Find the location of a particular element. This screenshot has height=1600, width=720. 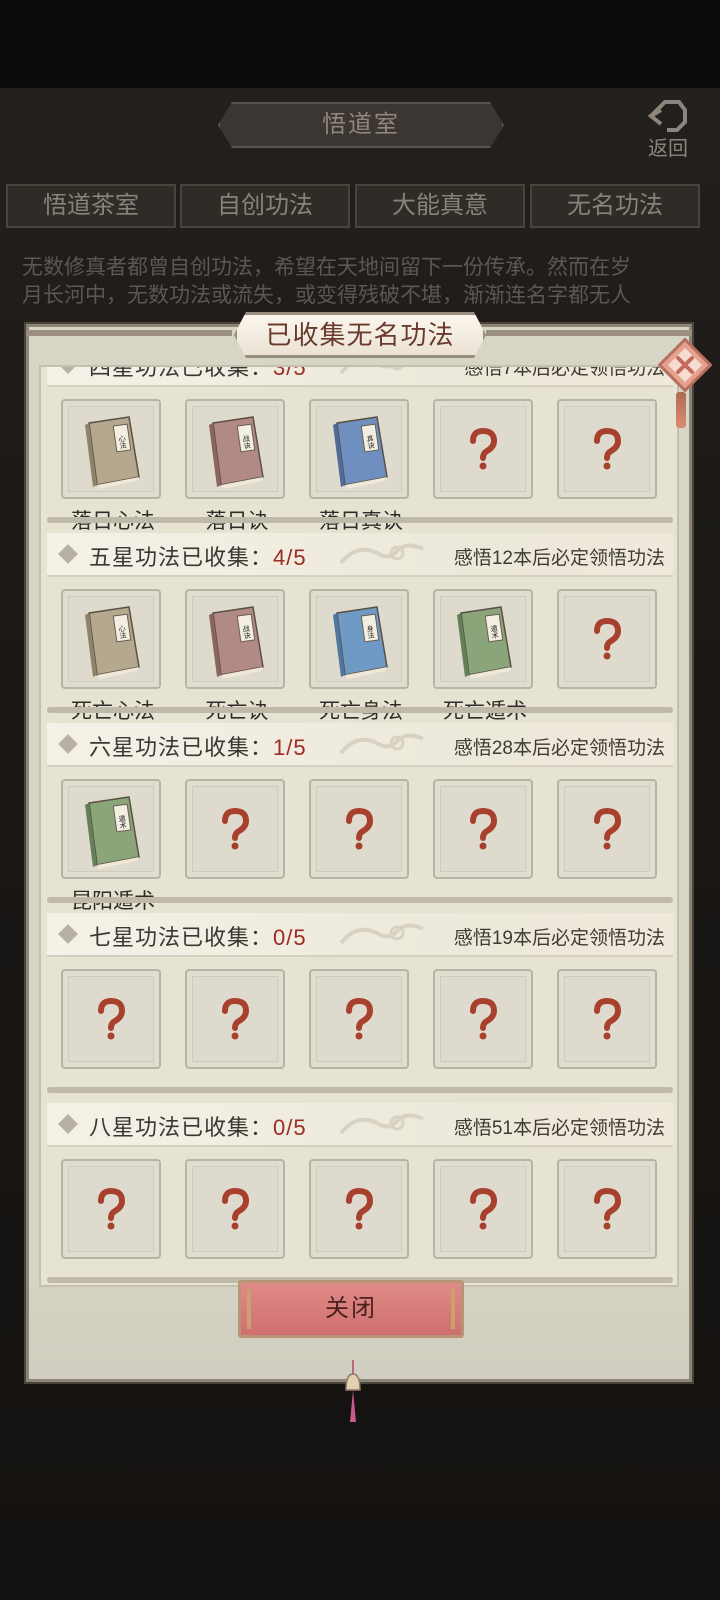

section-title: 四星功法已收集： is located at coordinates (181, 372).